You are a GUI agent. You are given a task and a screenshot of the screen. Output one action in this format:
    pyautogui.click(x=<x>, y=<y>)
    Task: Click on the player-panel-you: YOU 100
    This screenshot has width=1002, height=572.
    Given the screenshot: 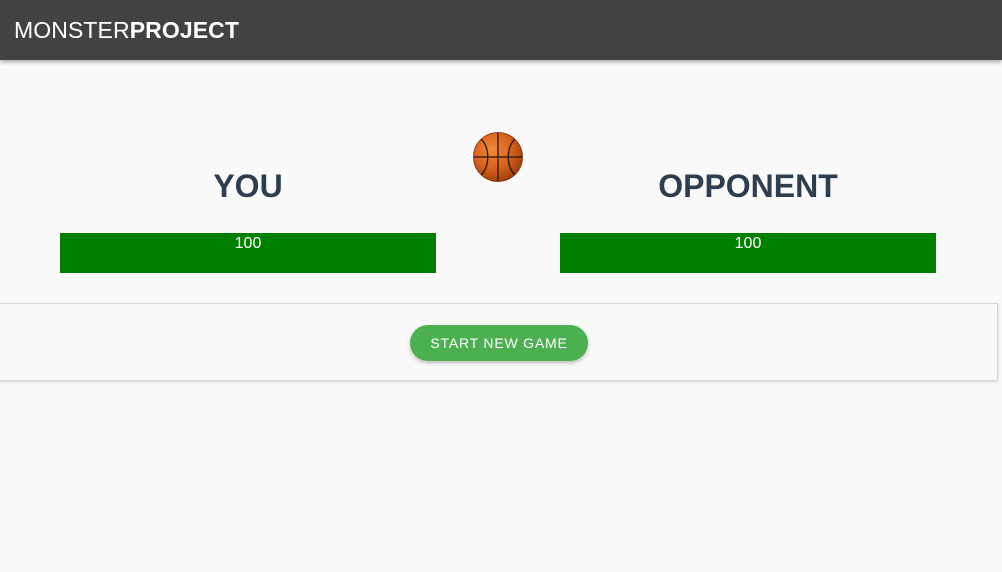 What is the action you would take?
    pyautogui.click(x=248, y=220)
    